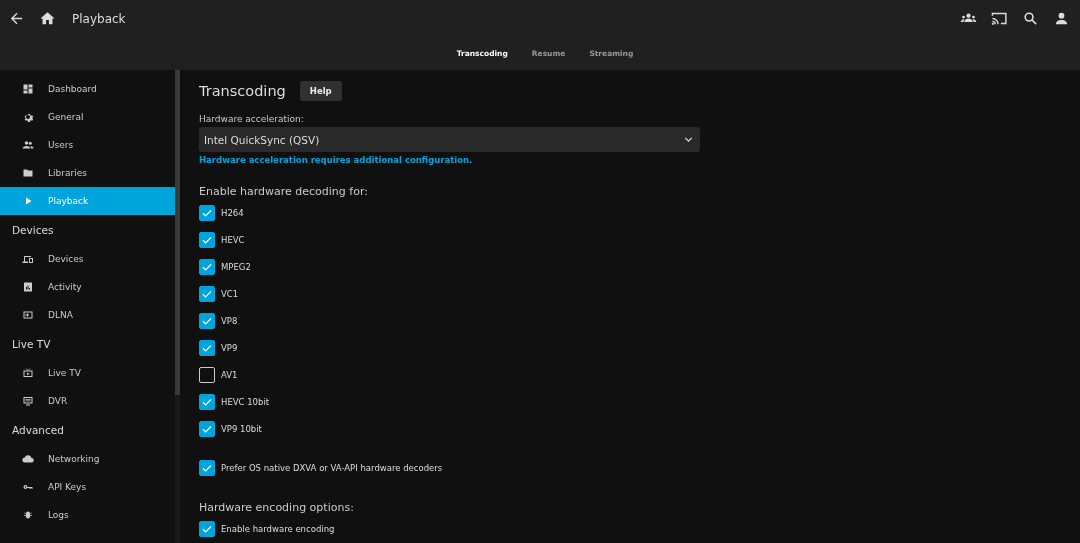  I want to click on section-heading: Hardware encoding options:, so click(277, 507).